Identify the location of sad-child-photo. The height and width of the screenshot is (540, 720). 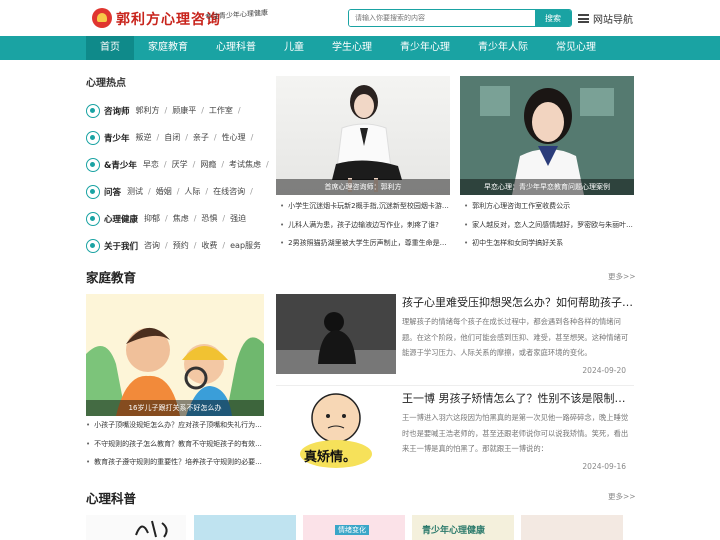
(336, 334).